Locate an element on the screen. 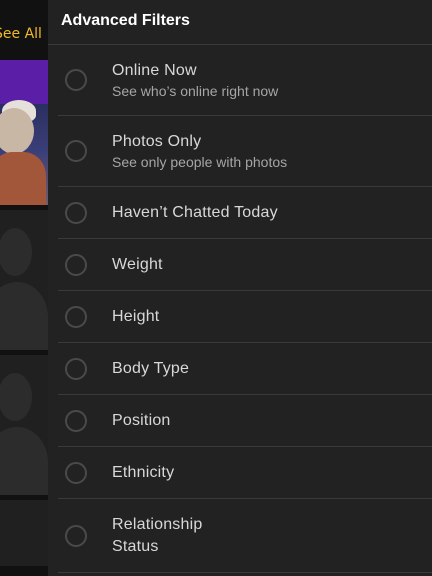 The width and height of the screenshot is (432, 576). filter-relationship-status: Relationship Status is located at coordinates (245, 536).